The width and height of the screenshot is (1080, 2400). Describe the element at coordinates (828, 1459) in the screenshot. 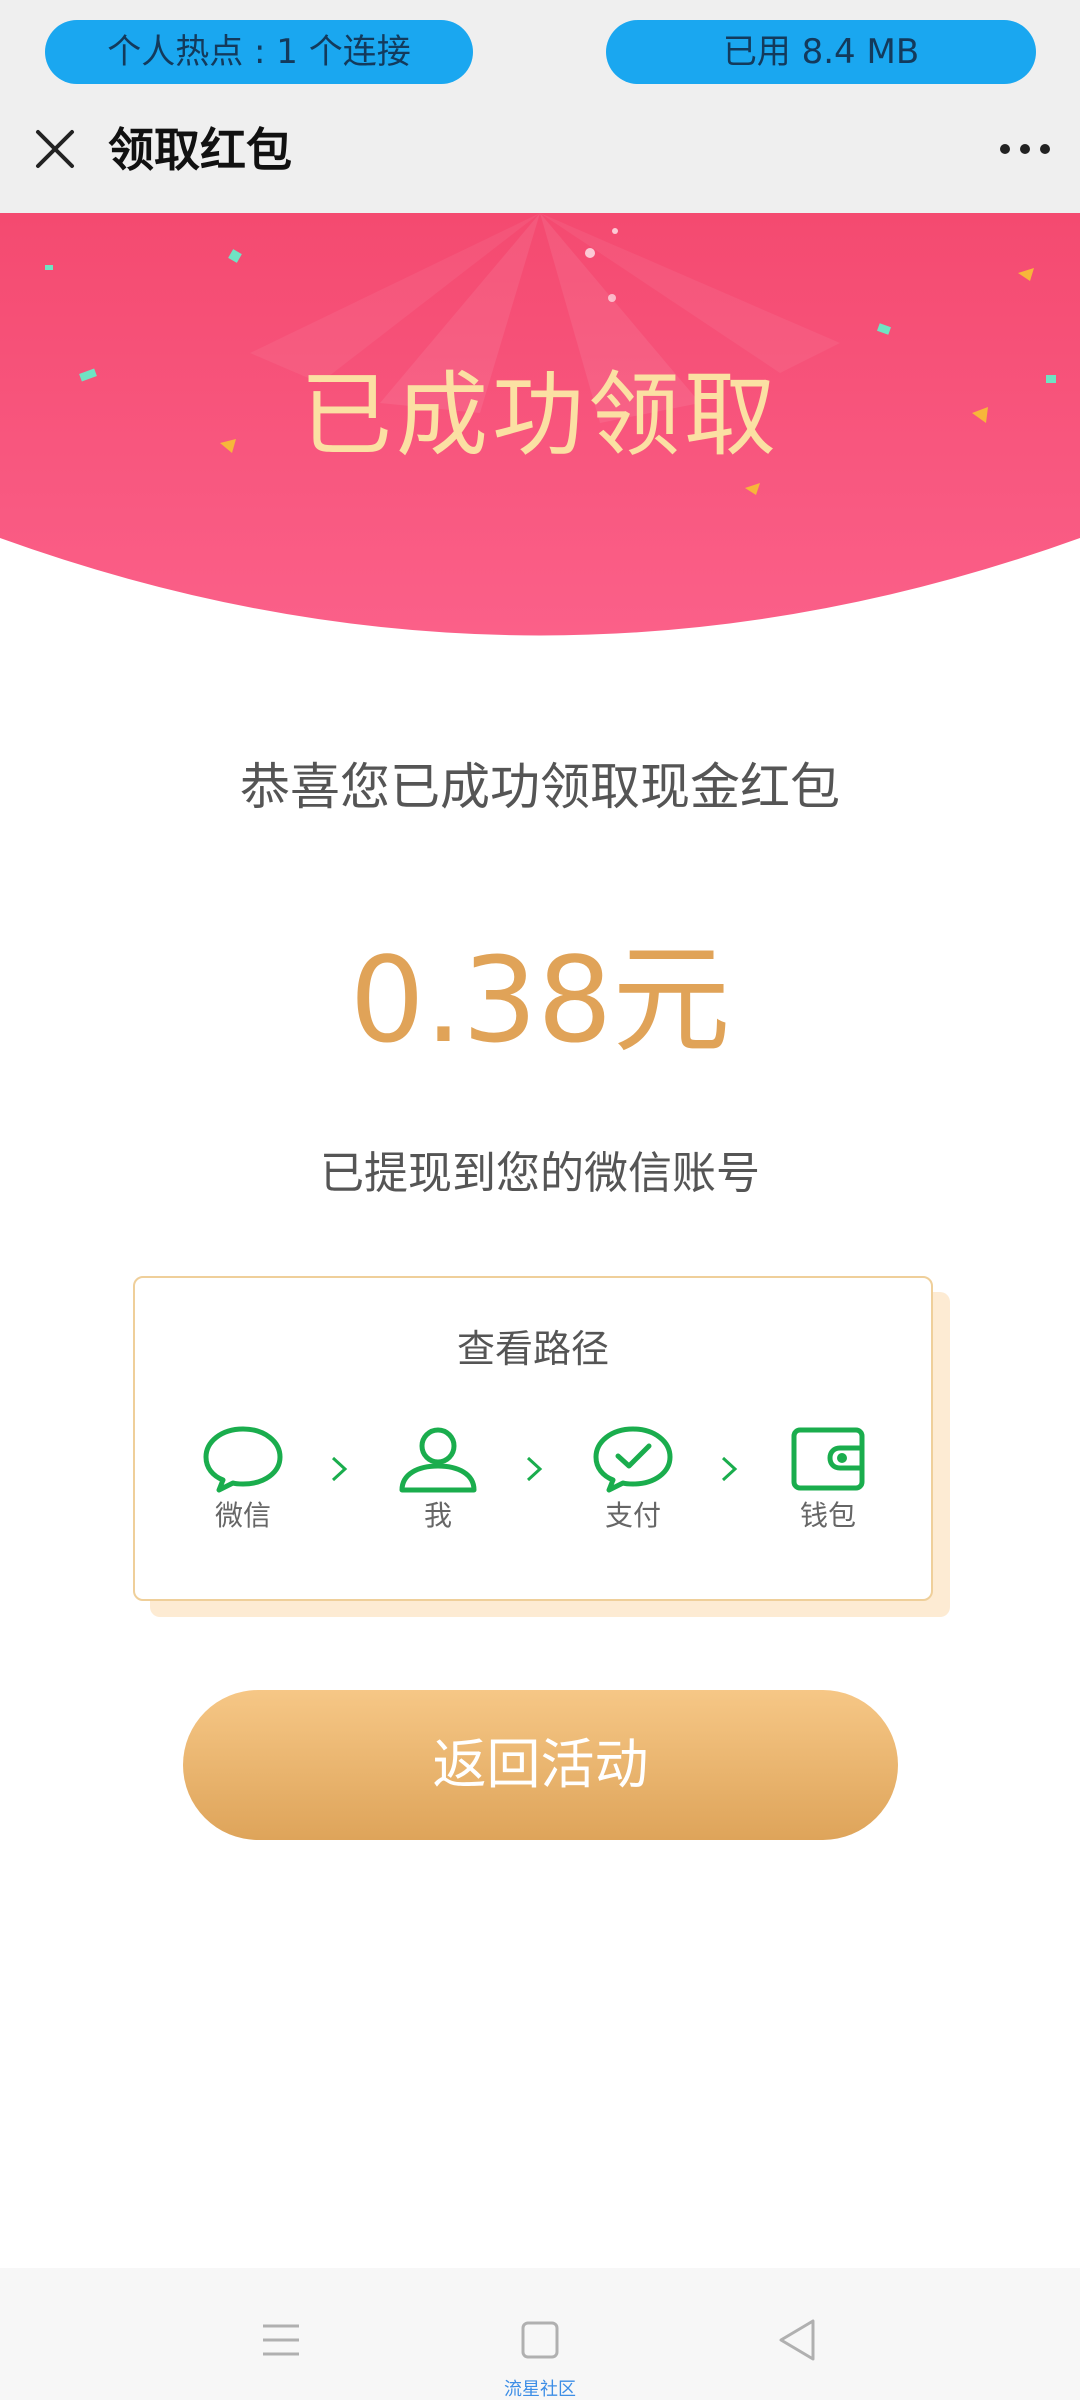

I see `wallet-icon` at that location.